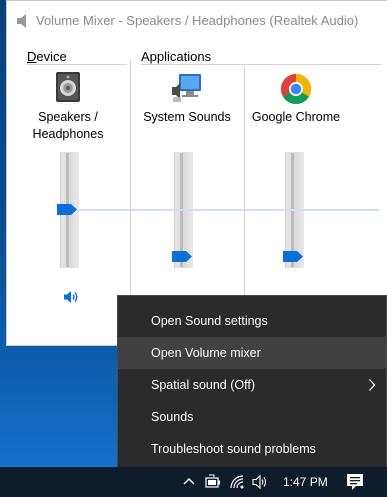 Image resolution: width=387 pixels, height=497 pixels. Describe the element at coordinates (296, 117) in the screenshot. I see `channel-name-chrome: Google Chrome` at that location.